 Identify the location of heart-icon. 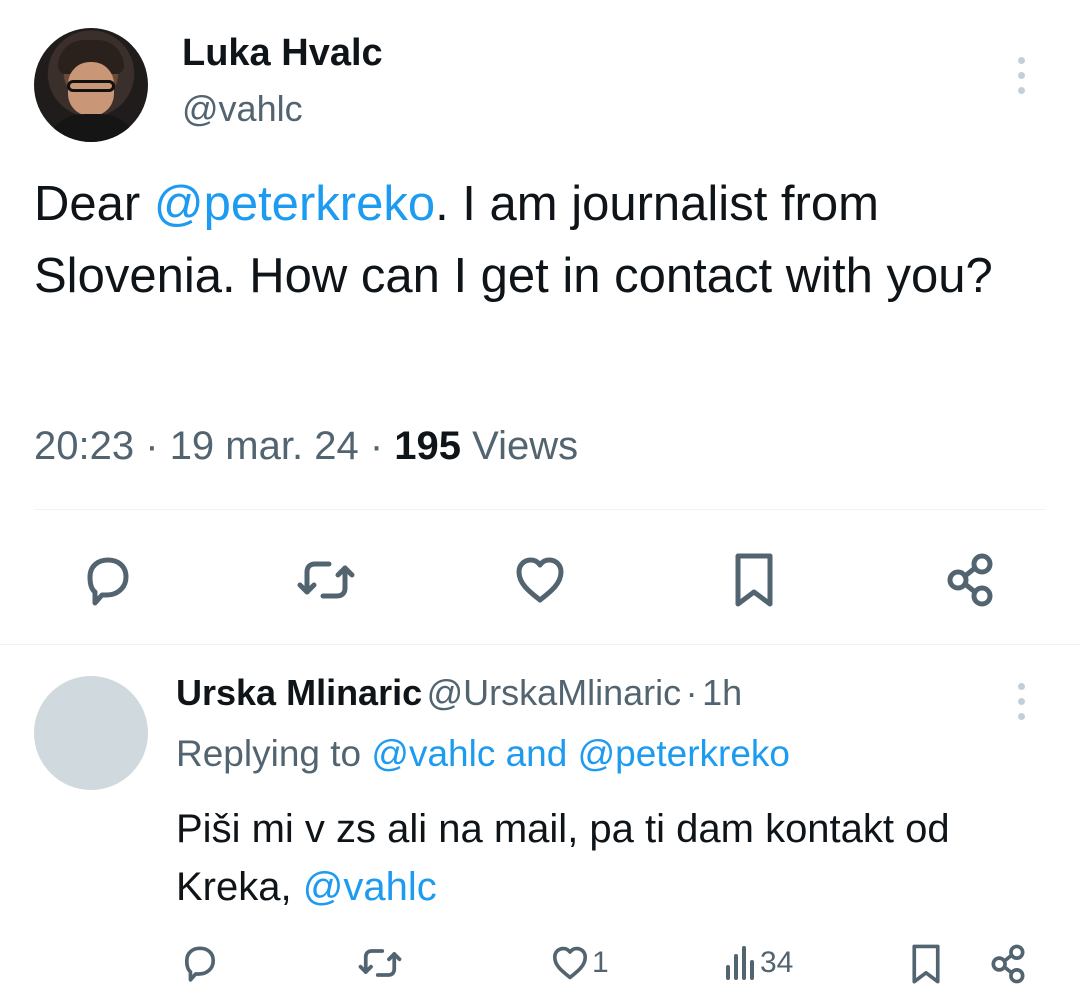
(540, 582).